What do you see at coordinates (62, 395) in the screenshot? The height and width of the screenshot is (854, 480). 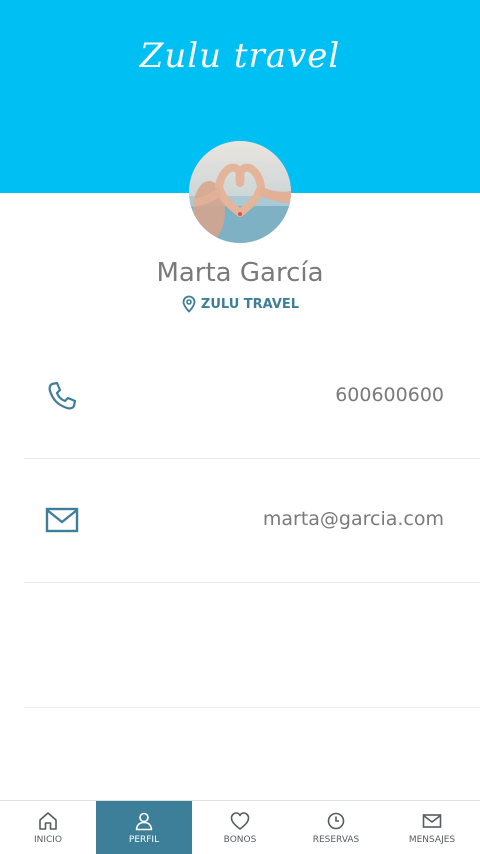 I see `phone-icon` at bounding box center [62, 395].